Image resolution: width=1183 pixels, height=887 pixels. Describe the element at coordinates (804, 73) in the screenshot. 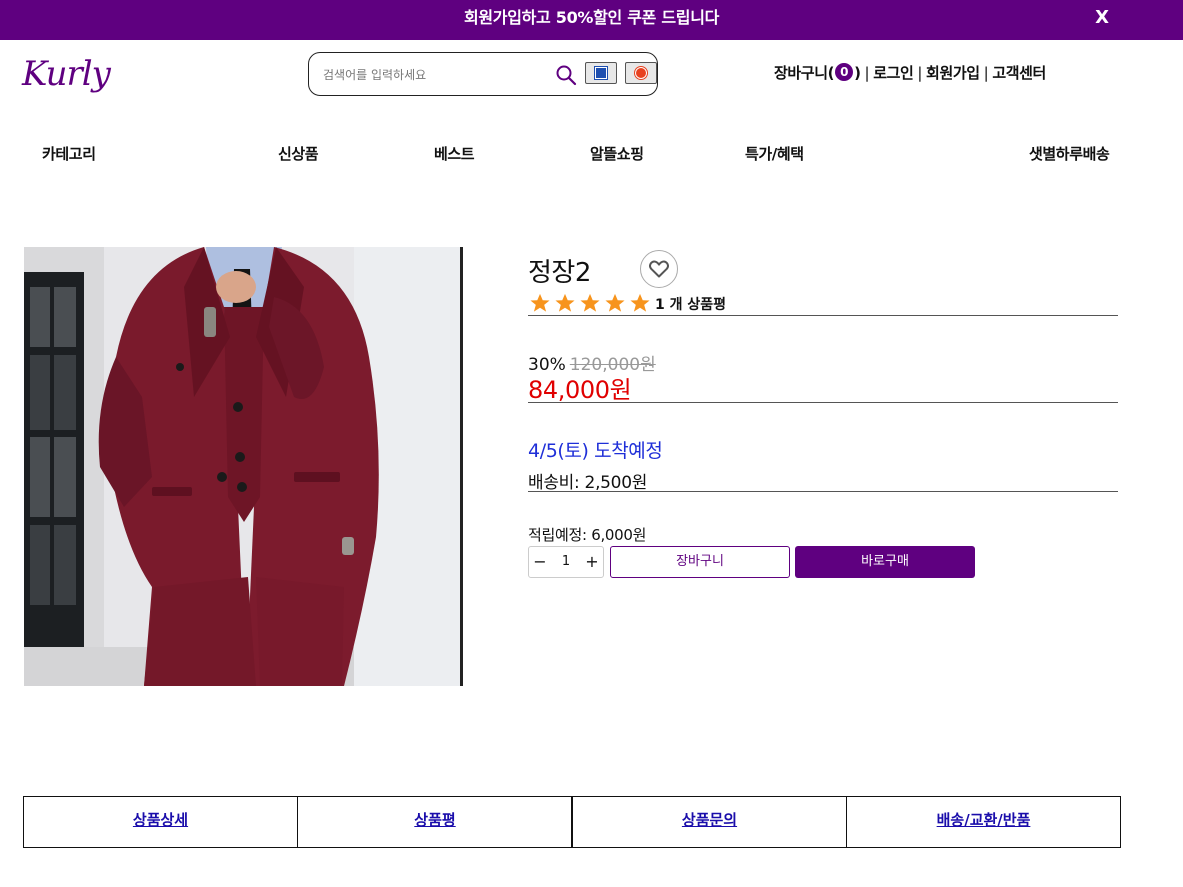

I see `cart-label: 장바구니(` at that location.